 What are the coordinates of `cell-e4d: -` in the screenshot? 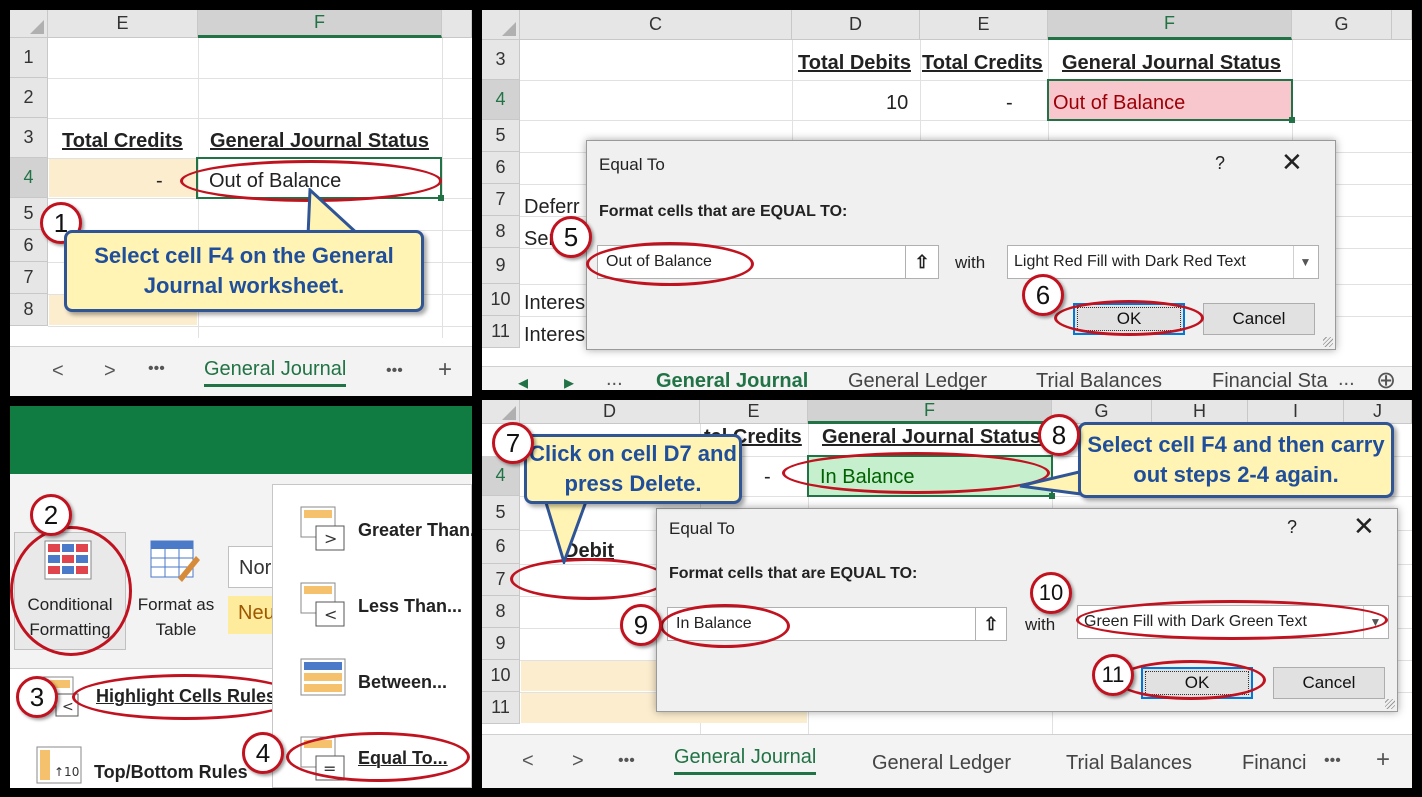 It's located at (767, 477).